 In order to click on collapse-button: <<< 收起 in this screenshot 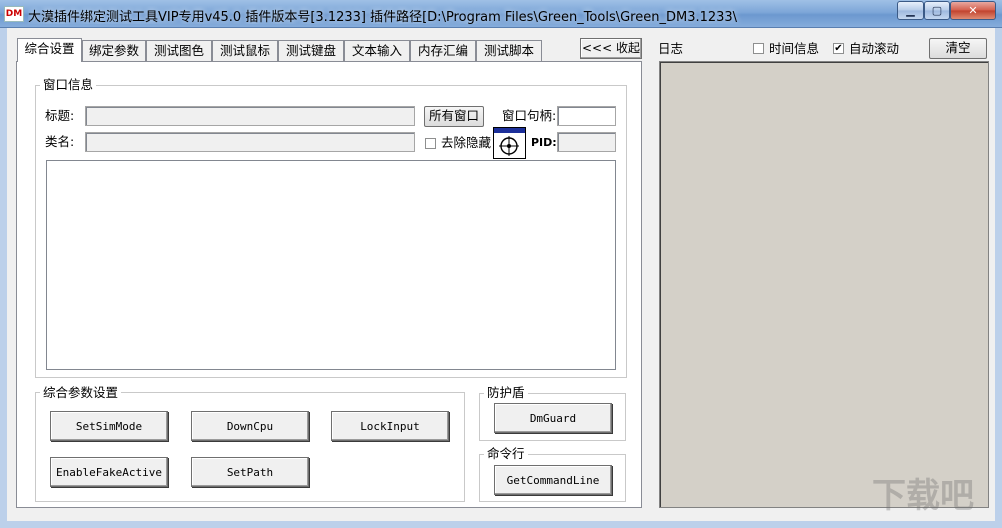, I will do `click(611, 48)`.